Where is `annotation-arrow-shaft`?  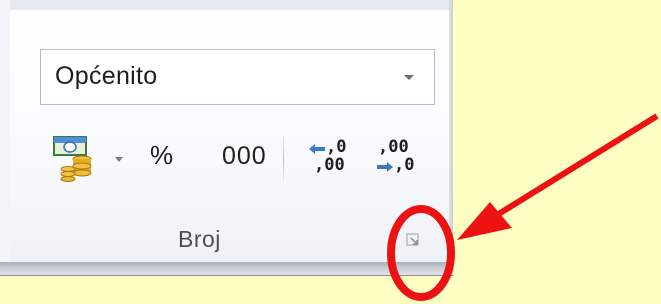 annotation-arrow-shaft is located at coordinates (577, 165).